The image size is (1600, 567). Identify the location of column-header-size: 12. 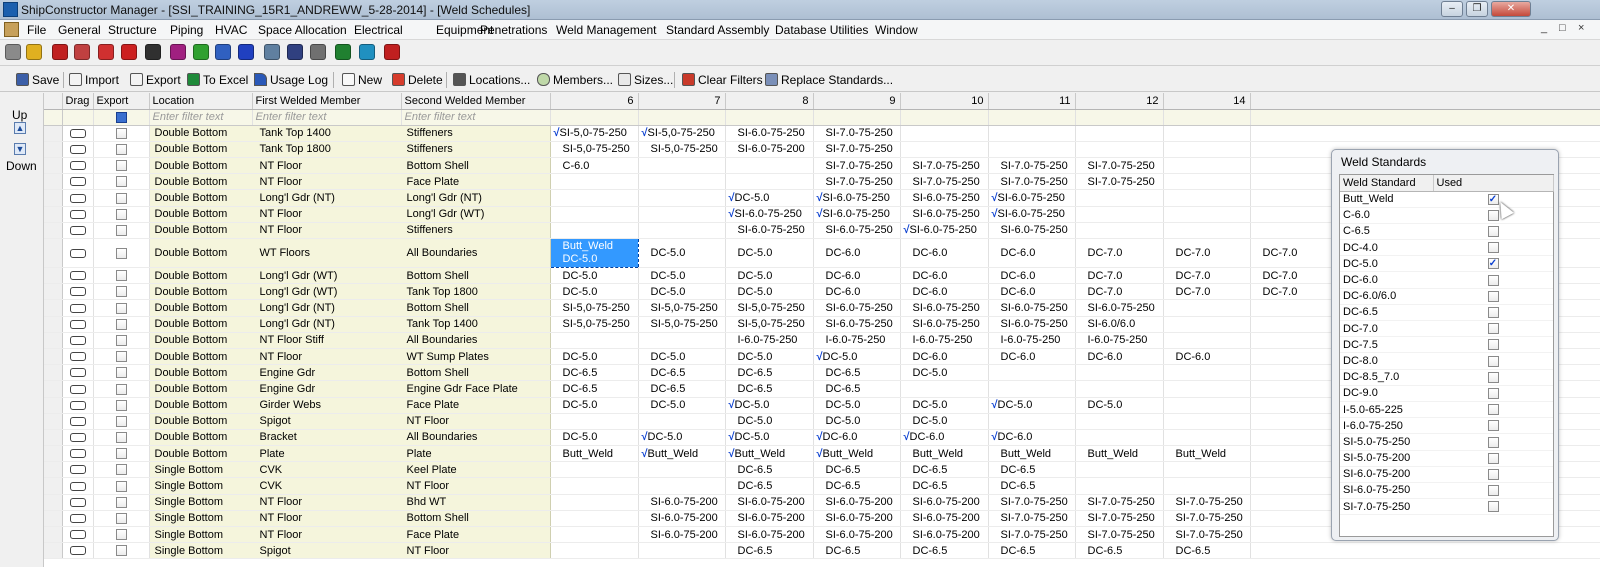
(1119, 101).